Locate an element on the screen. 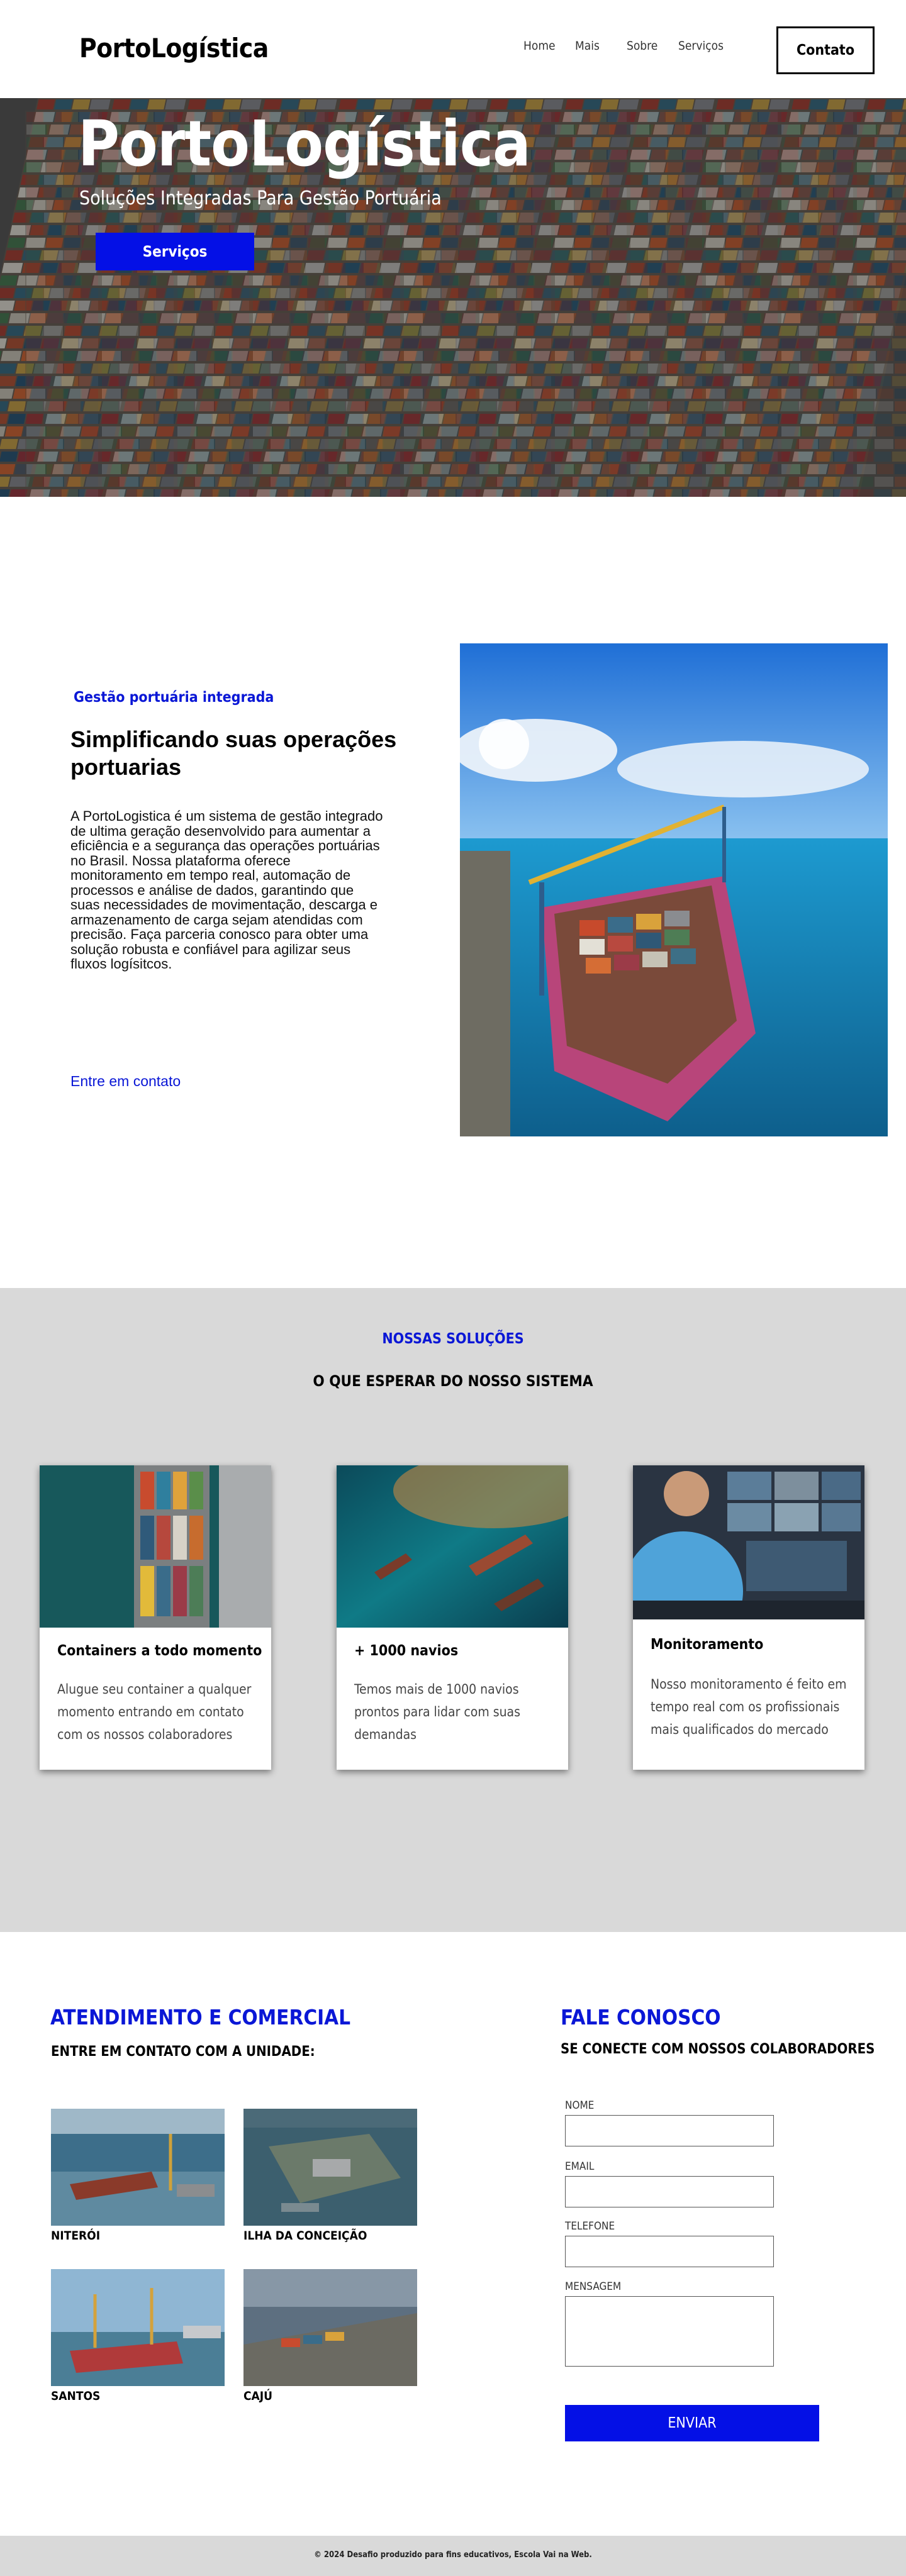  email-label: EMAIL is located at coordinates (580, 2166).